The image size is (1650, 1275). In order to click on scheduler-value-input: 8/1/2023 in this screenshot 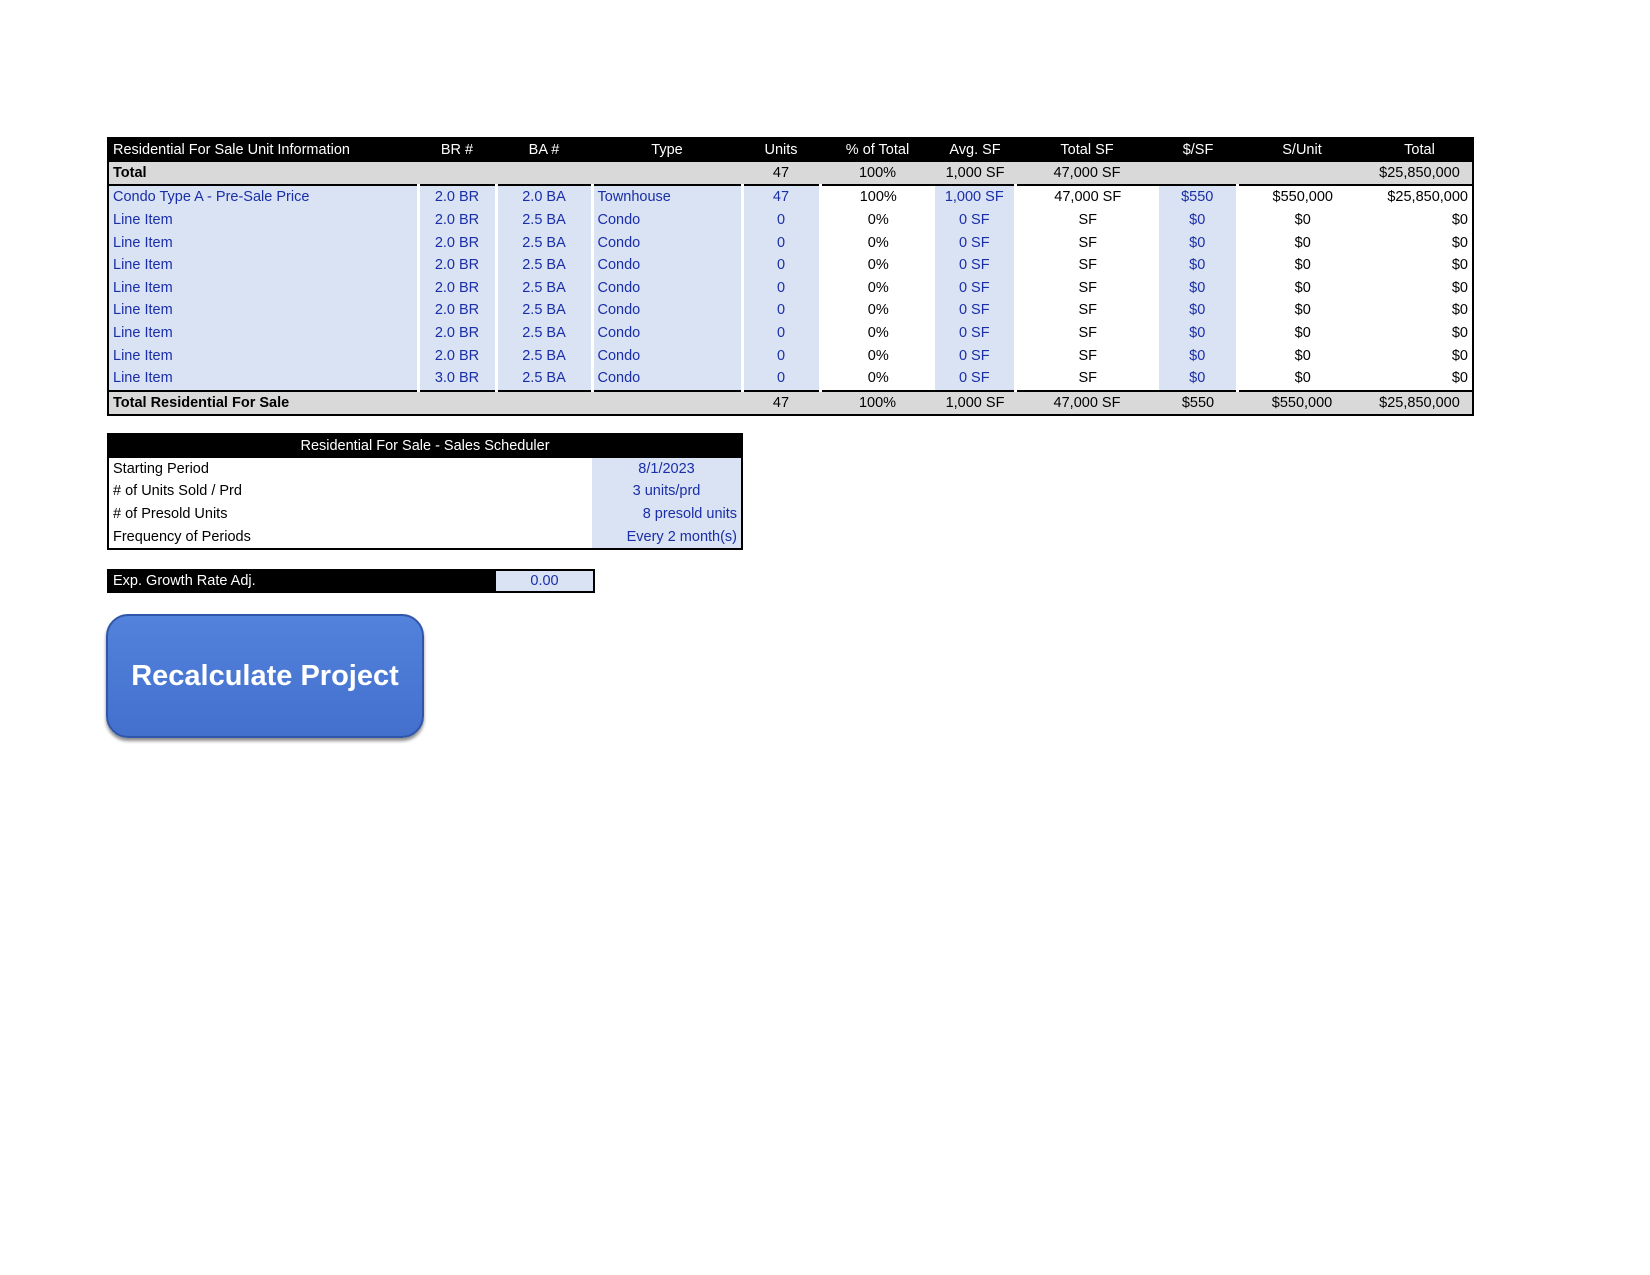, I will do `click(667, 469)`.